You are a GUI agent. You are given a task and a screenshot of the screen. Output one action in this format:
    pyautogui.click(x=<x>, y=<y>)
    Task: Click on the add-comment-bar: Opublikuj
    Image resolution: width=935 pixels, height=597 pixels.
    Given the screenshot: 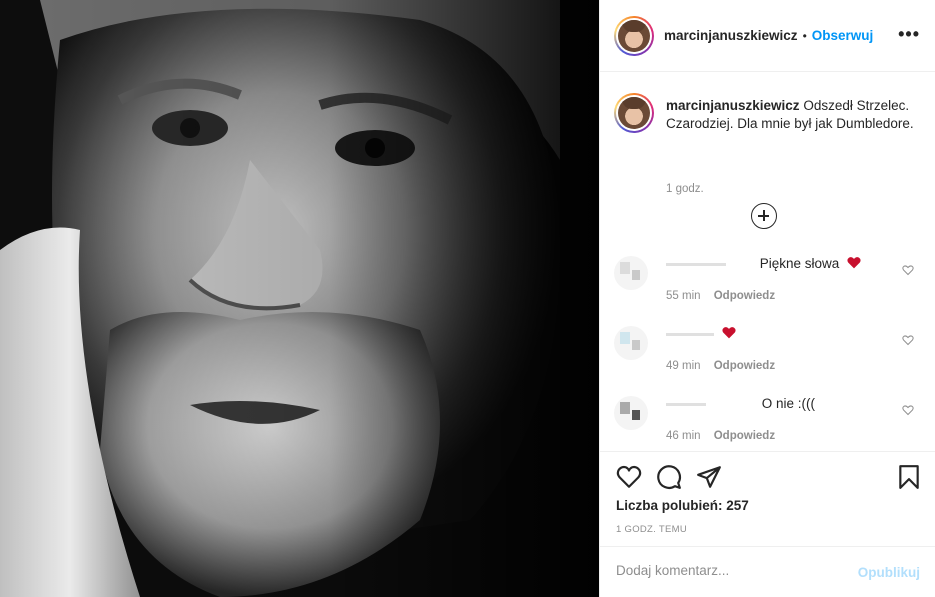 What is the action you would take?
    pyautogui.click(x=767, y=571)
    